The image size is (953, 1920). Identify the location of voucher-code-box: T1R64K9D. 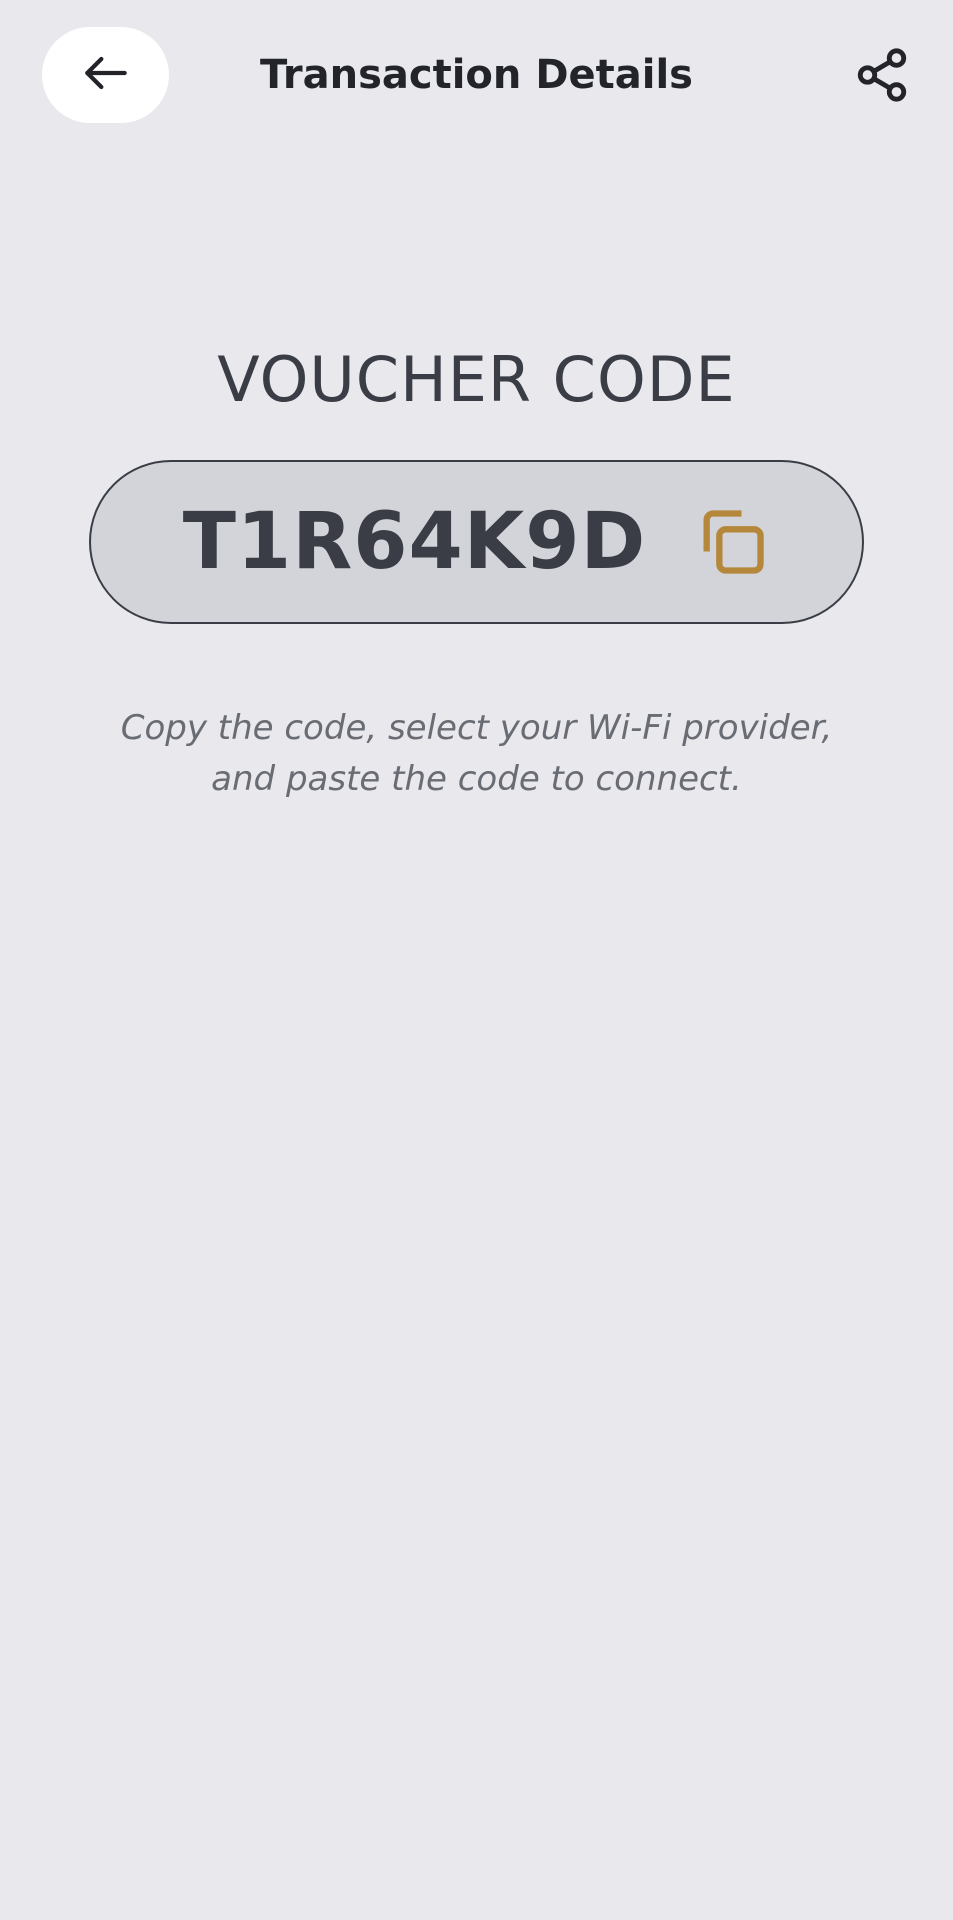
(476, 542).